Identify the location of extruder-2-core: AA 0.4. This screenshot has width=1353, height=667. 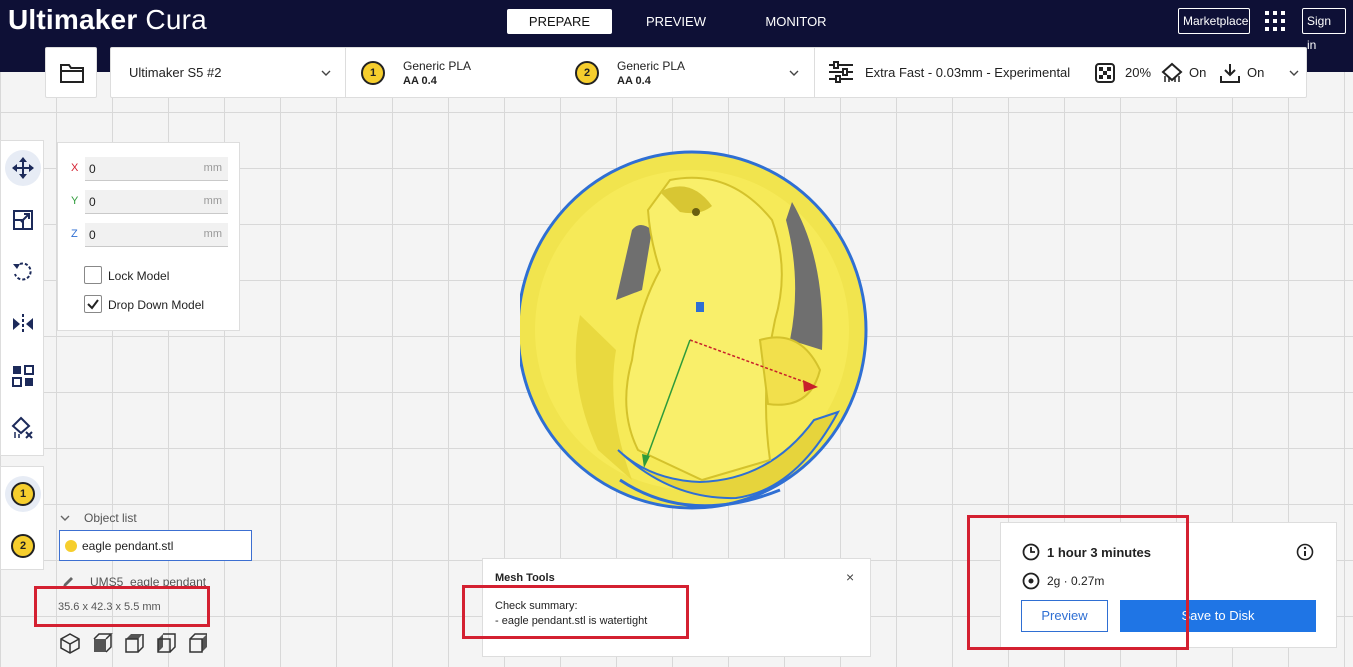
(634, 81).